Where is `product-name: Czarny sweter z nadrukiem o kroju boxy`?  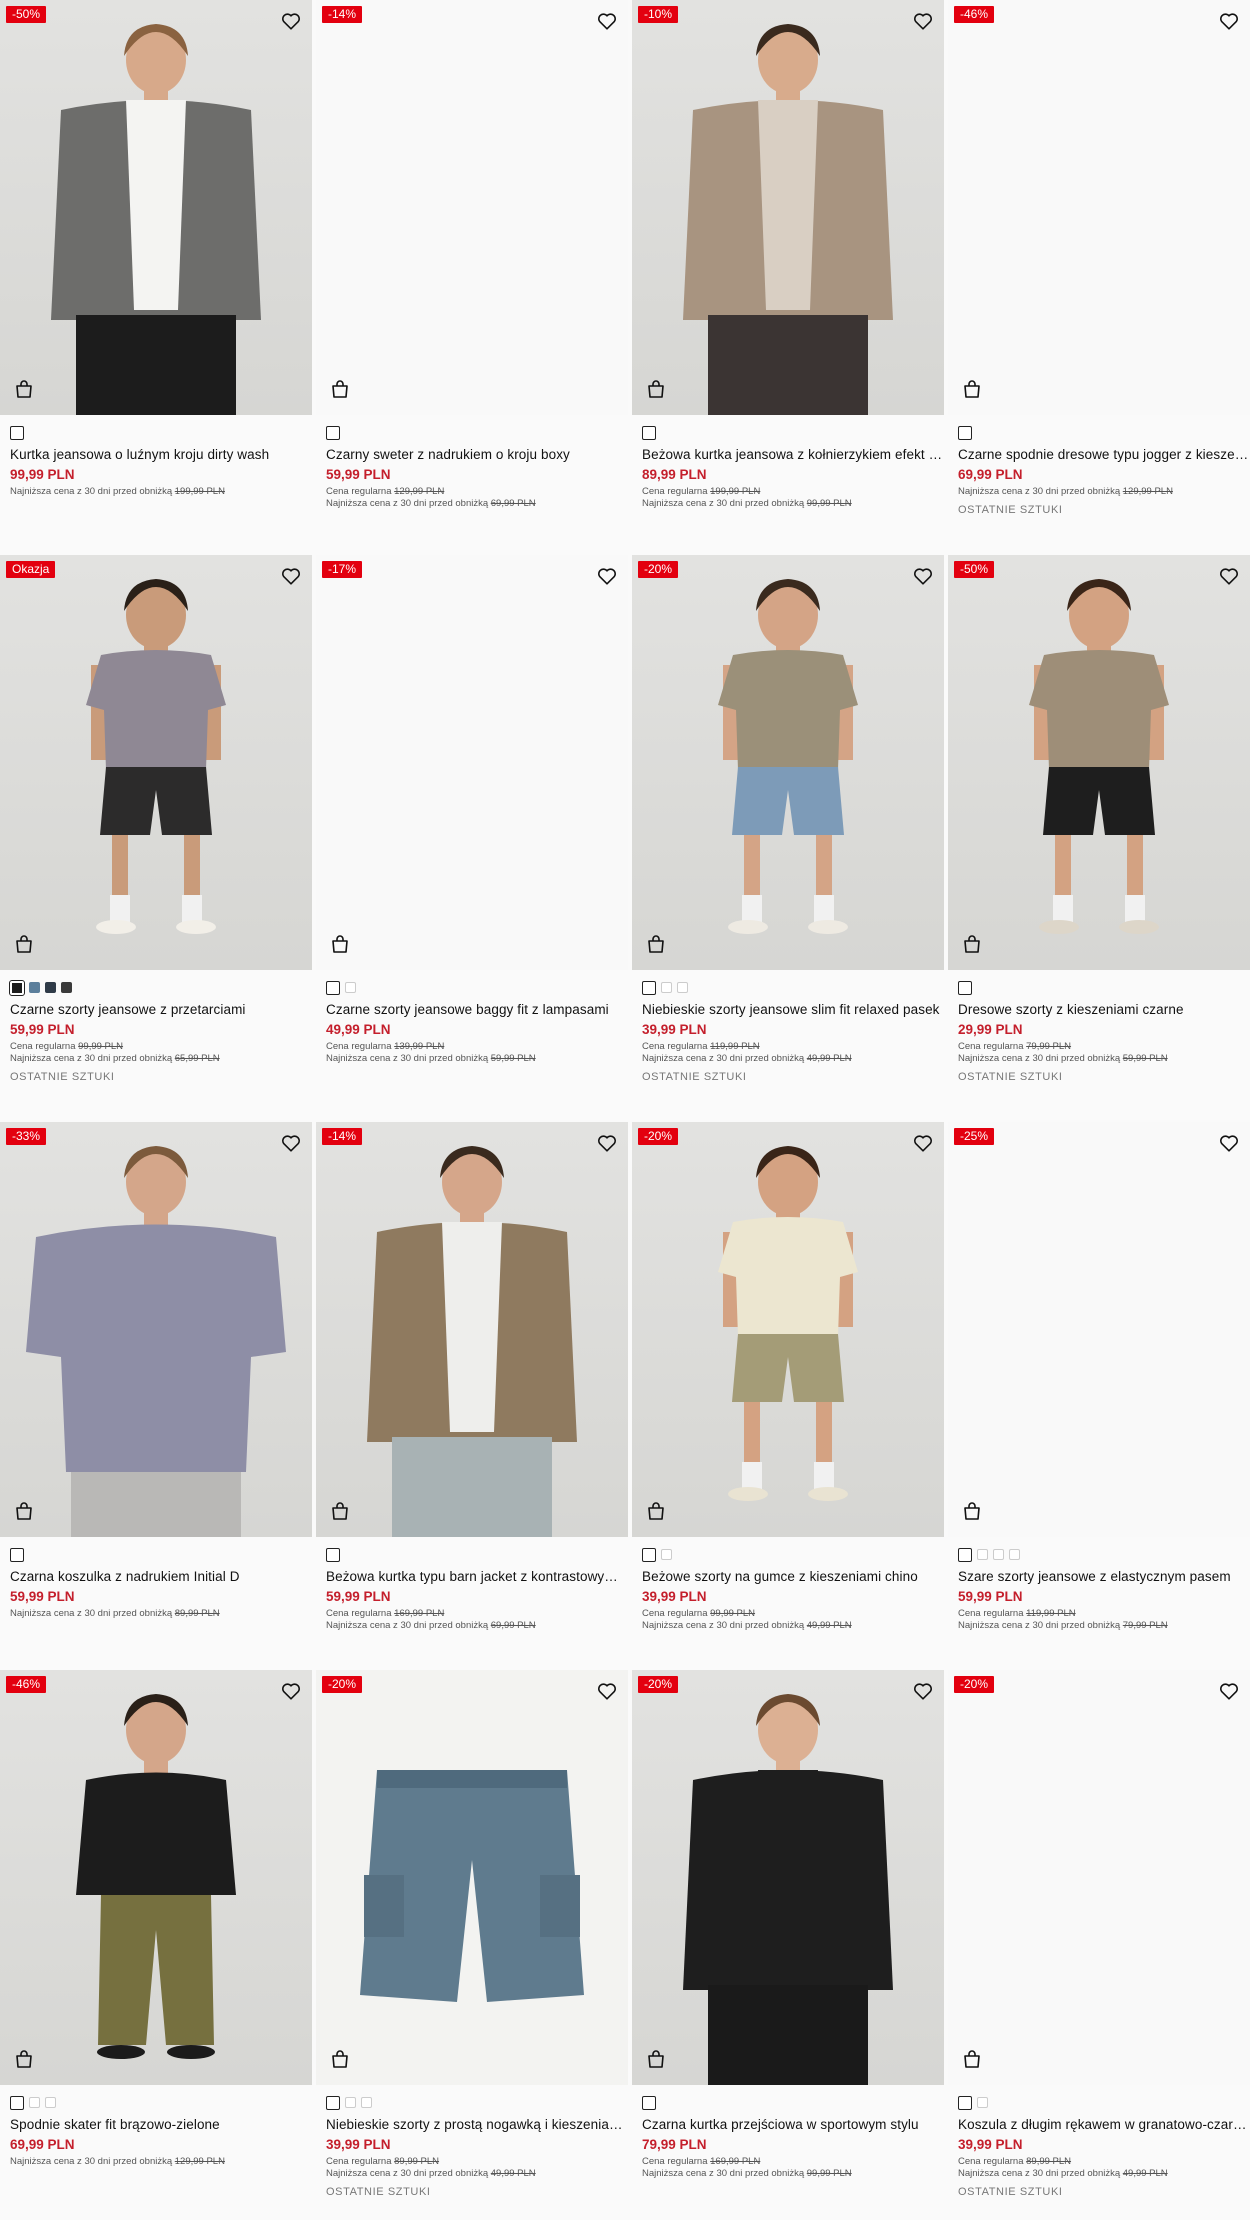 product-name: Czarny sweter z nadrukiem o kroju boxy is located at coordinates (472, 454).